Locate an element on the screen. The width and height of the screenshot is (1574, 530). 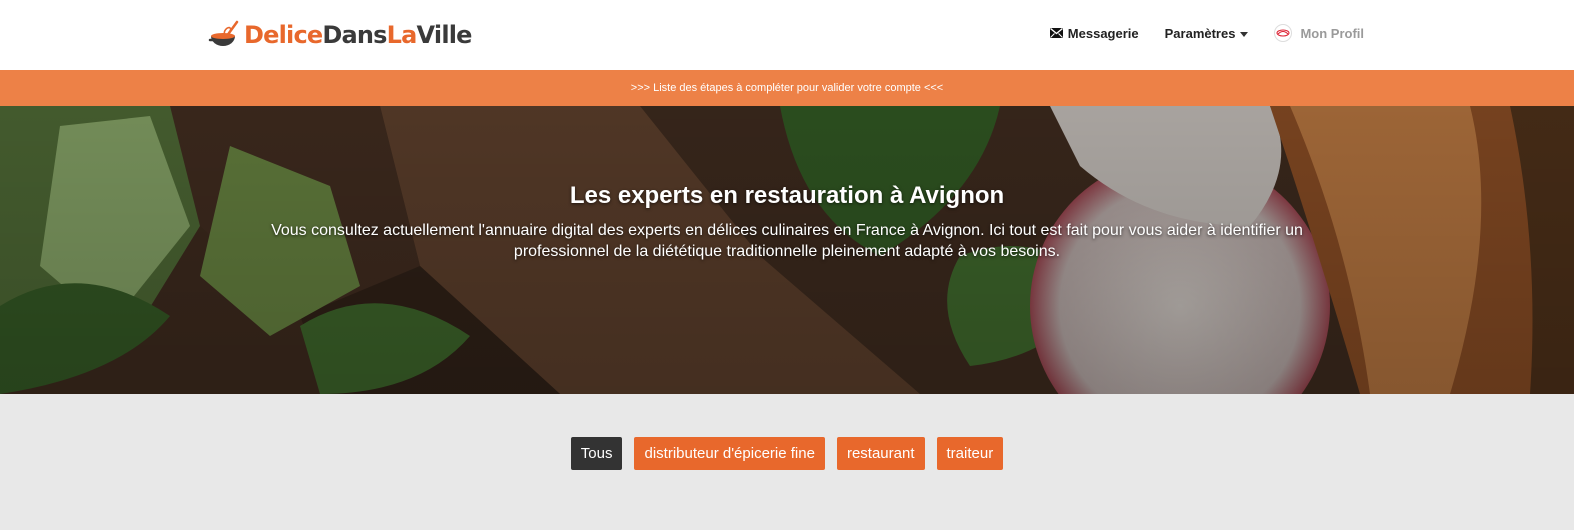
brand-name-part: La is located at coordinates (402, 35).